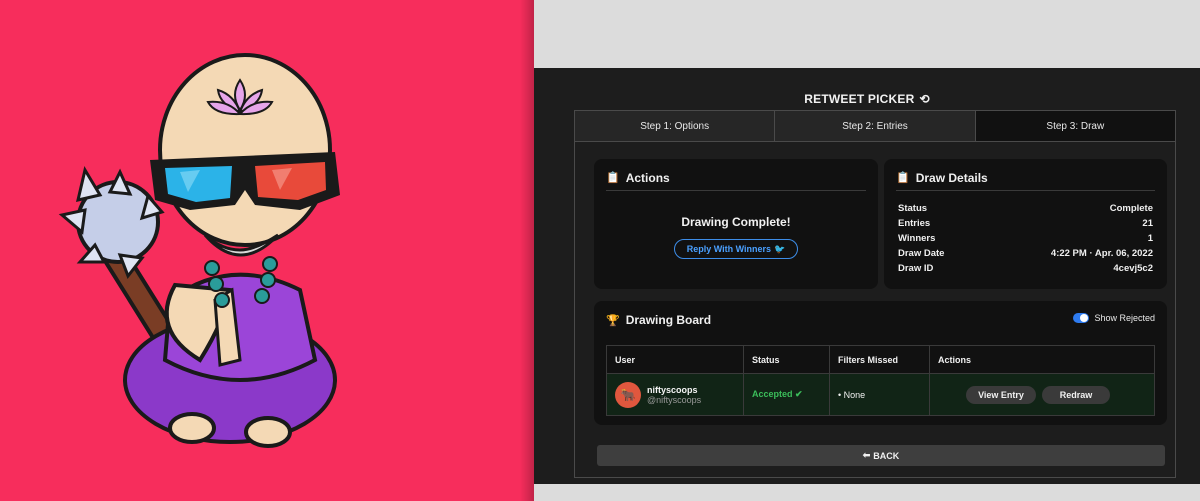 The width and height of the screenshot is (1200, 501). I want to click on actions-title: Actions, so click(647, 177).